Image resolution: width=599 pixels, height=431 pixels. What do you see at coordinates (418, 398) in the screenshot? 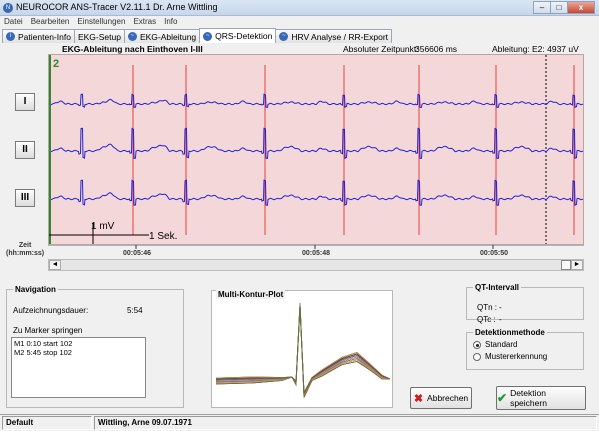
I see `cancel-icon: ✖` at bounding box center [418, 398].